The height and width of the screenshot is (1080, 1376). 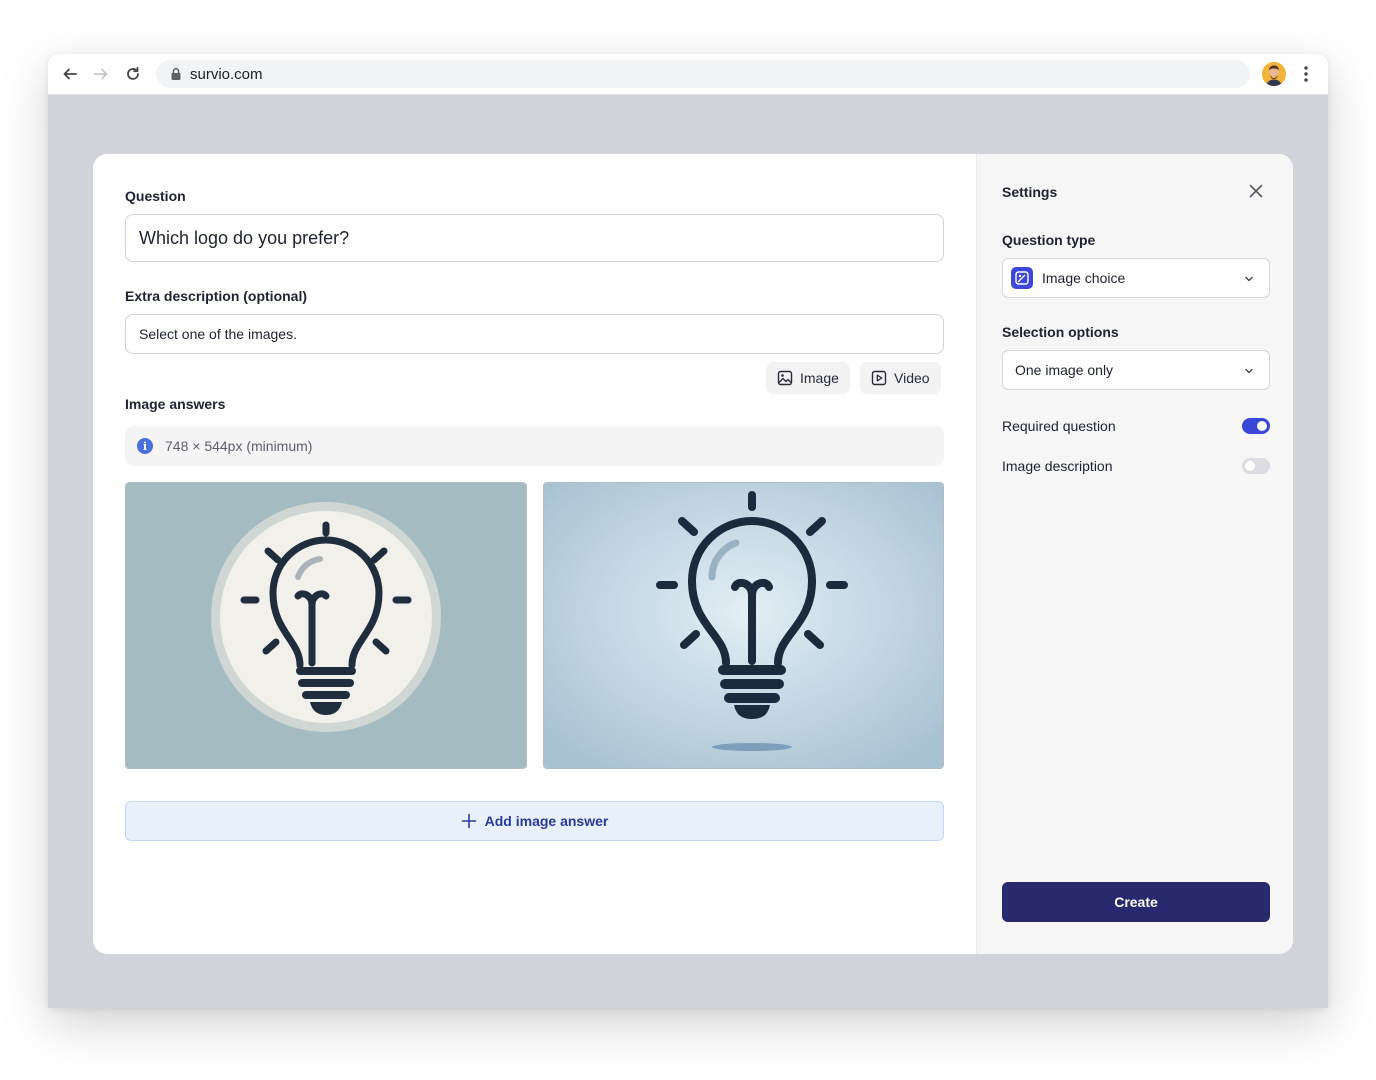 I want to click on selection-options-select: One image only, so click(x=1136, y=370).